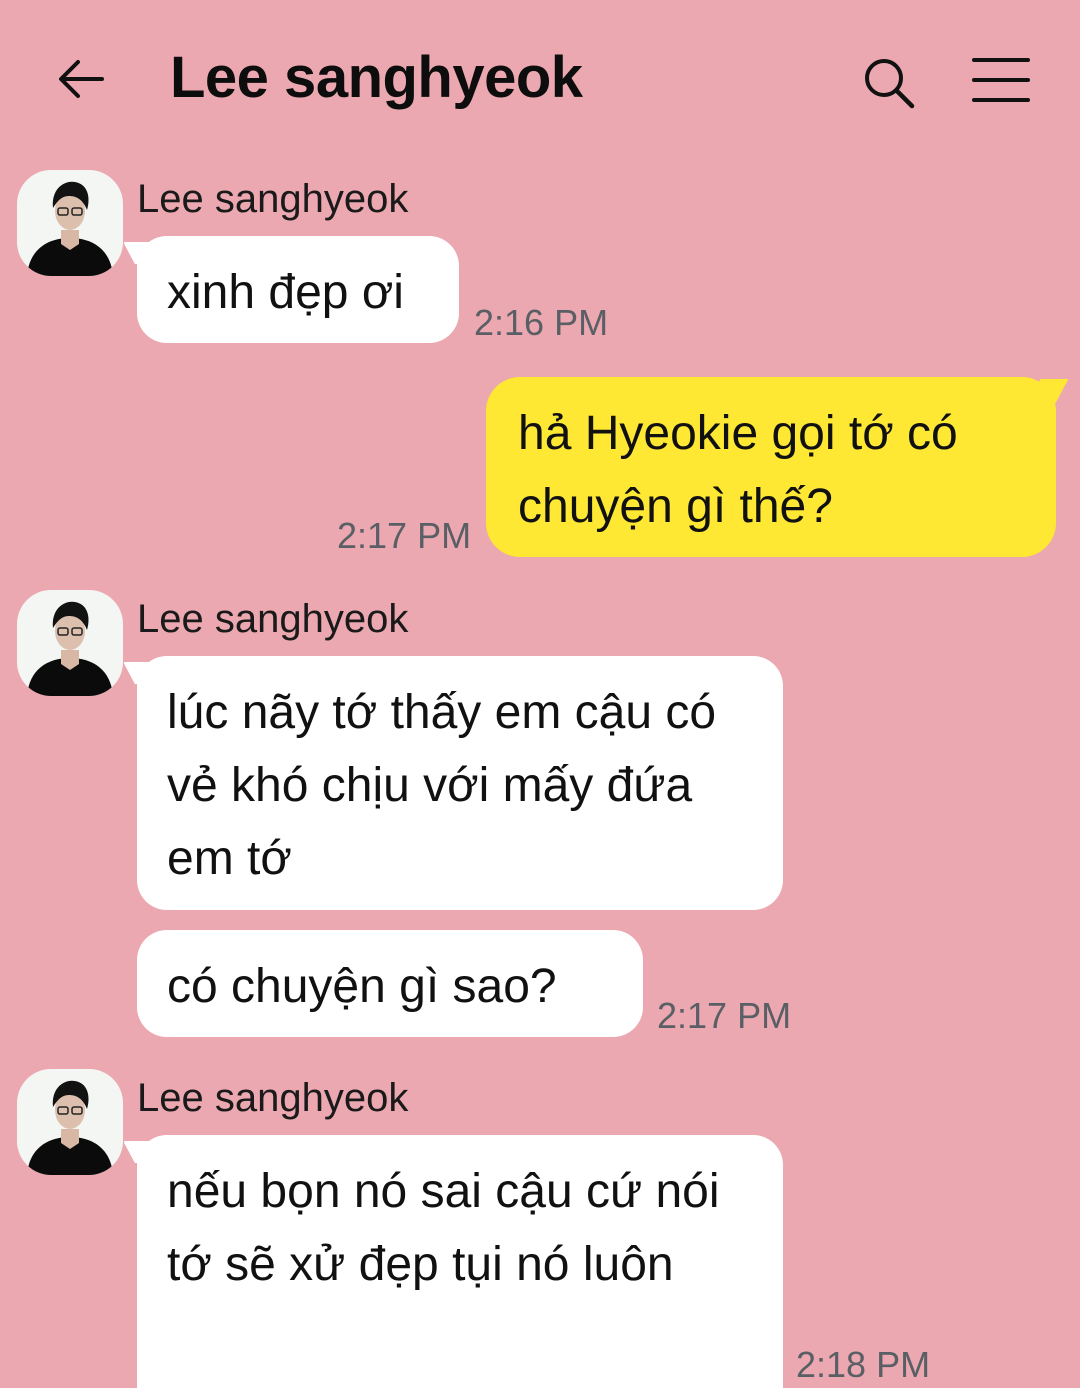  What do you see at coordinates (285, 292) in the screenshot?
I see `message-text: xinh đẹp ơi` at bounding box center [285, 292].